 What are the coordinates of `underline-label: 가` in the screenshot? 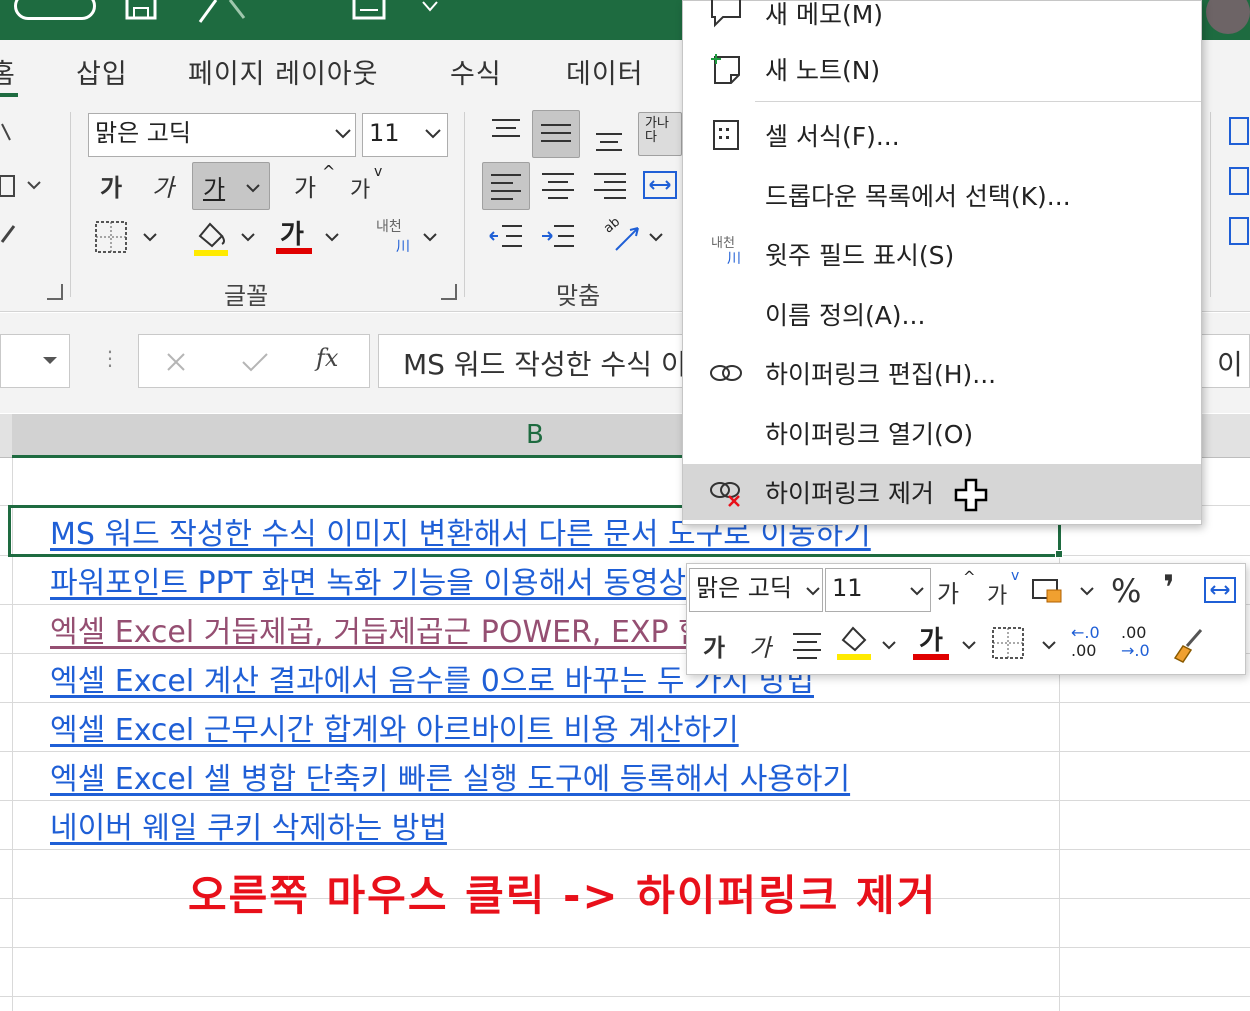 It's located at (214, 189).